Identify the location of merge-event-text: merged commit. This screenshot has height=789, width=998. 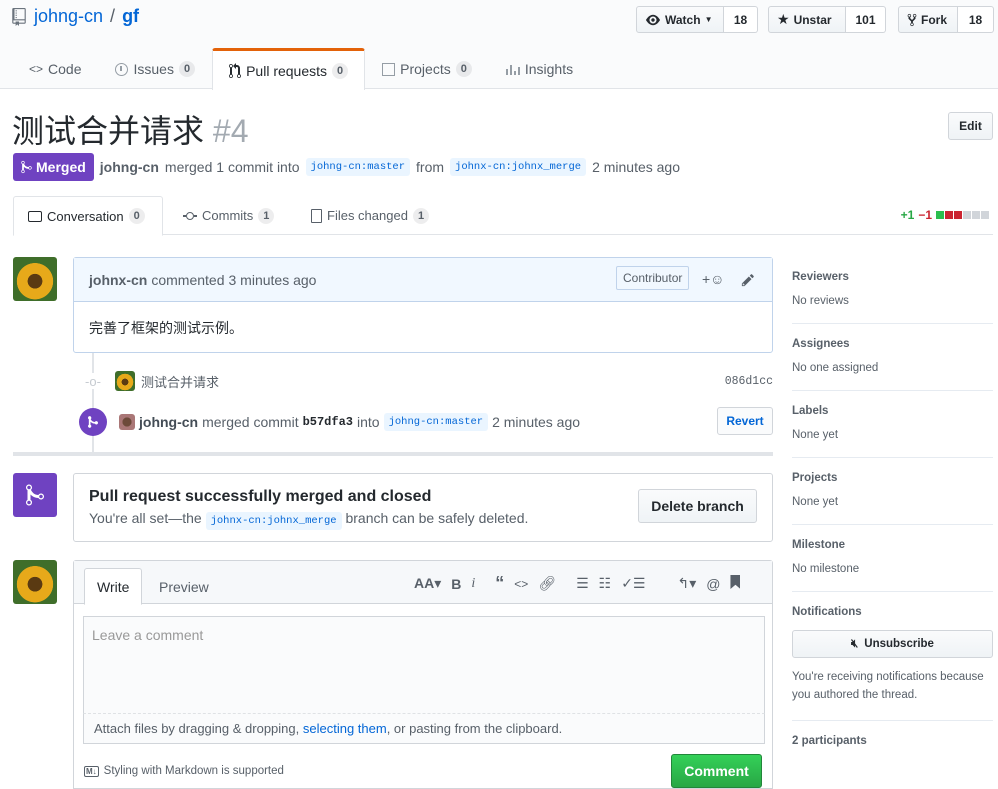
(250, 422).